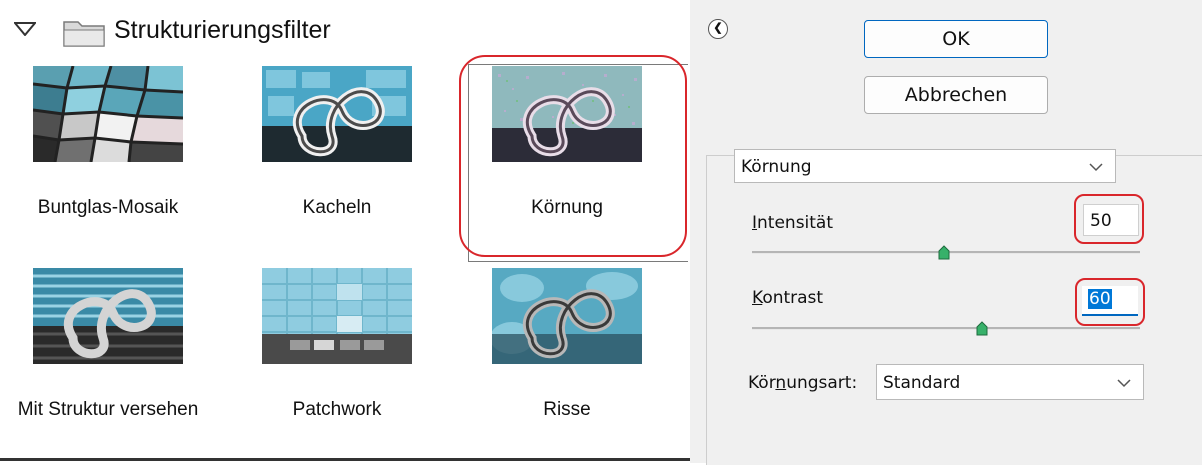  Describe the element at coordinates (1110, 302) in the screenshot. I see `highlight-oval-contrast` at that location.